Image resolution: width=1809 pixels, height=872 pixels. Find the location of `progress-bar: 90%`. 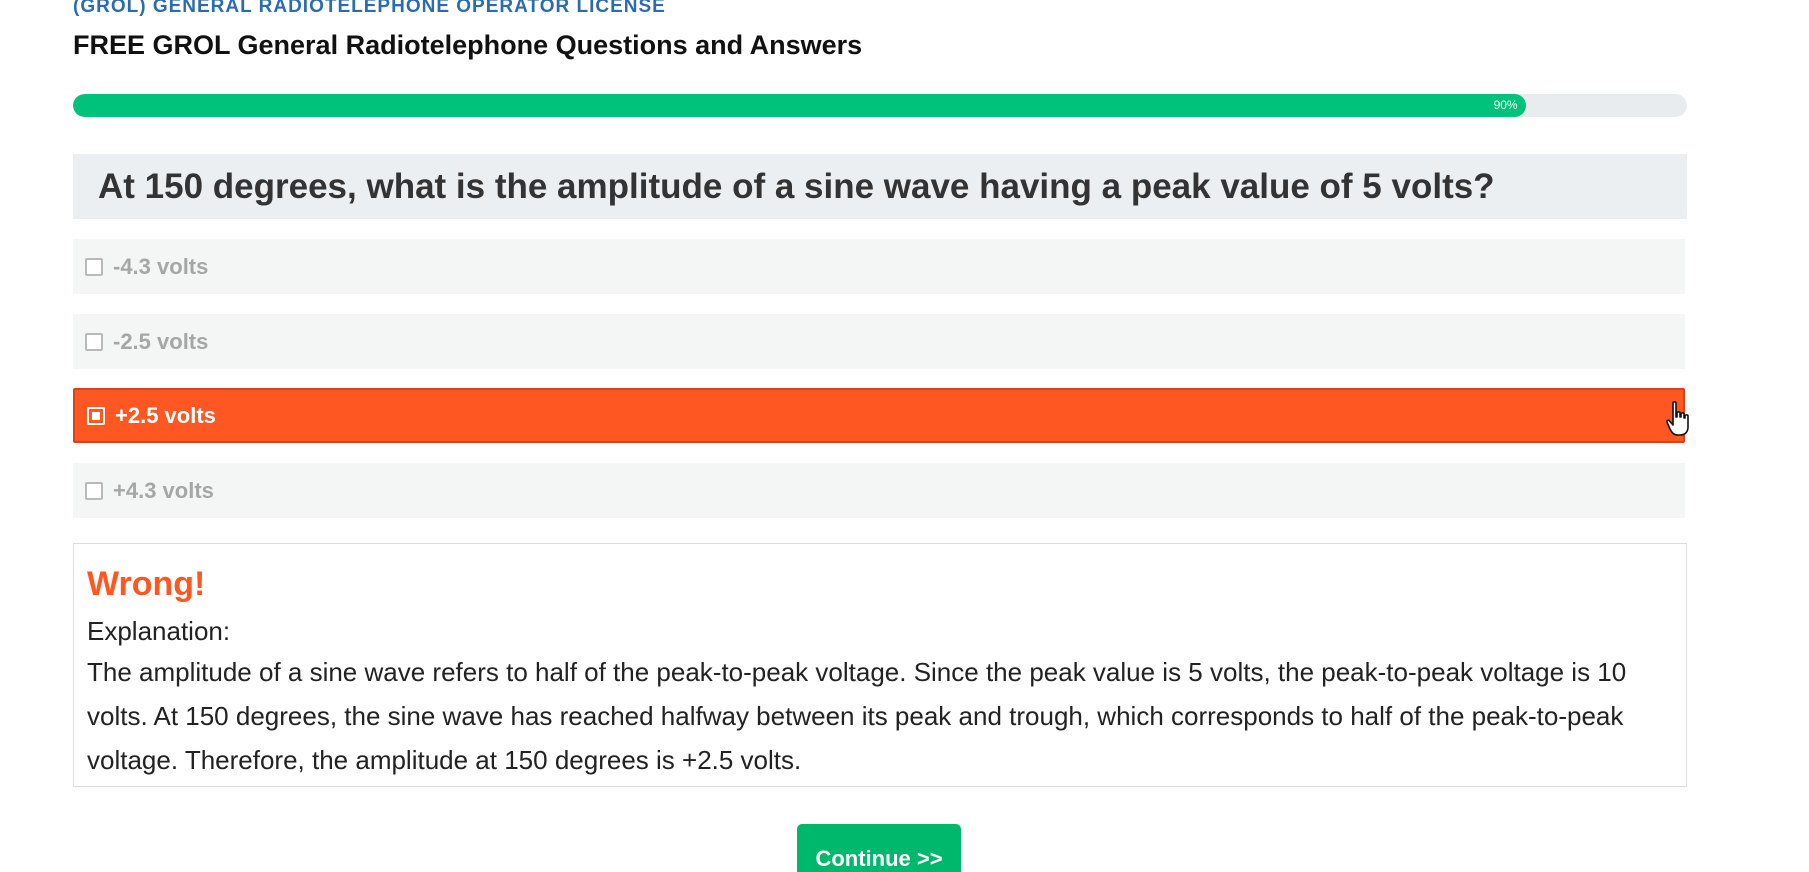

progress-bar: 90% is located at coordinates (880, 105).